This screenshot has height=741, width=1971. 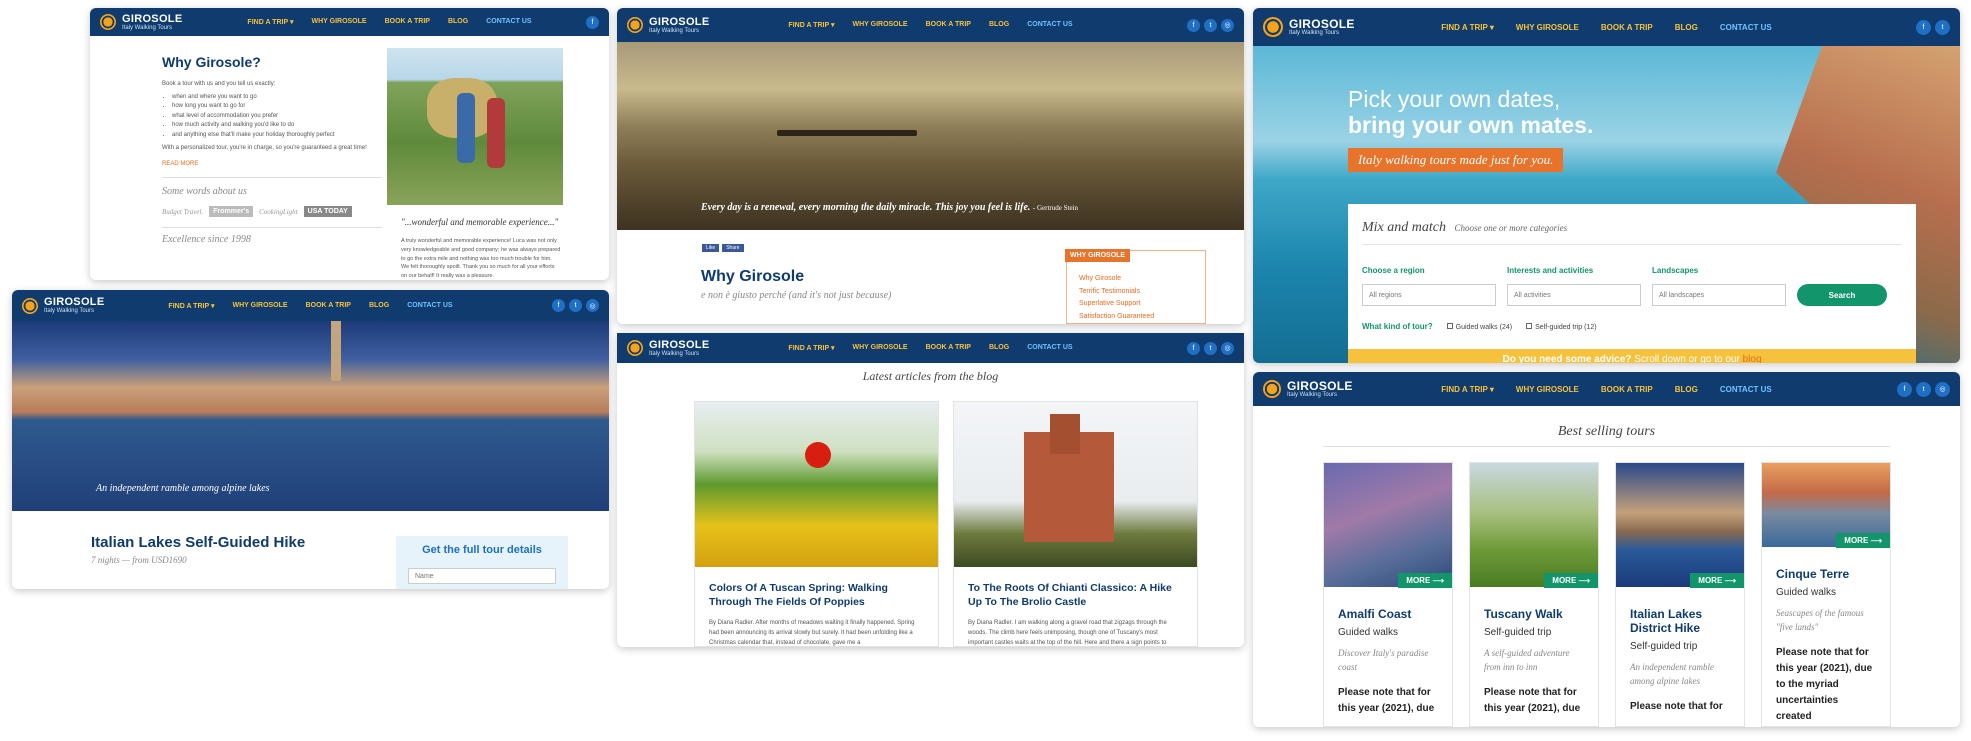 What do you see at coordinates (1680, 525) in the screenshot?
I see `lakes-photo: MORE ⟶` at bounding box center [1680, 525].